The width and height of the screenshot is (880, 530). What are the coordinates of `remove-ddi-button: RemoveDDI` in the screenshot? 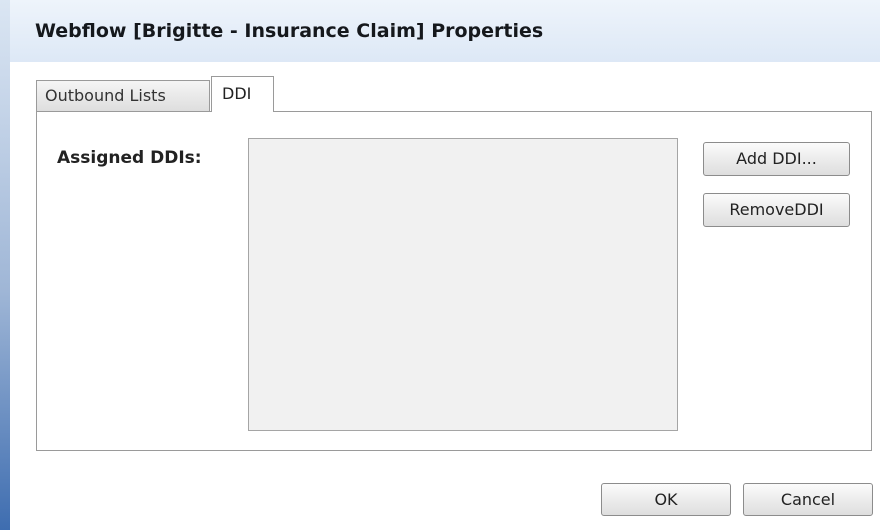 It's located at (776, 210).